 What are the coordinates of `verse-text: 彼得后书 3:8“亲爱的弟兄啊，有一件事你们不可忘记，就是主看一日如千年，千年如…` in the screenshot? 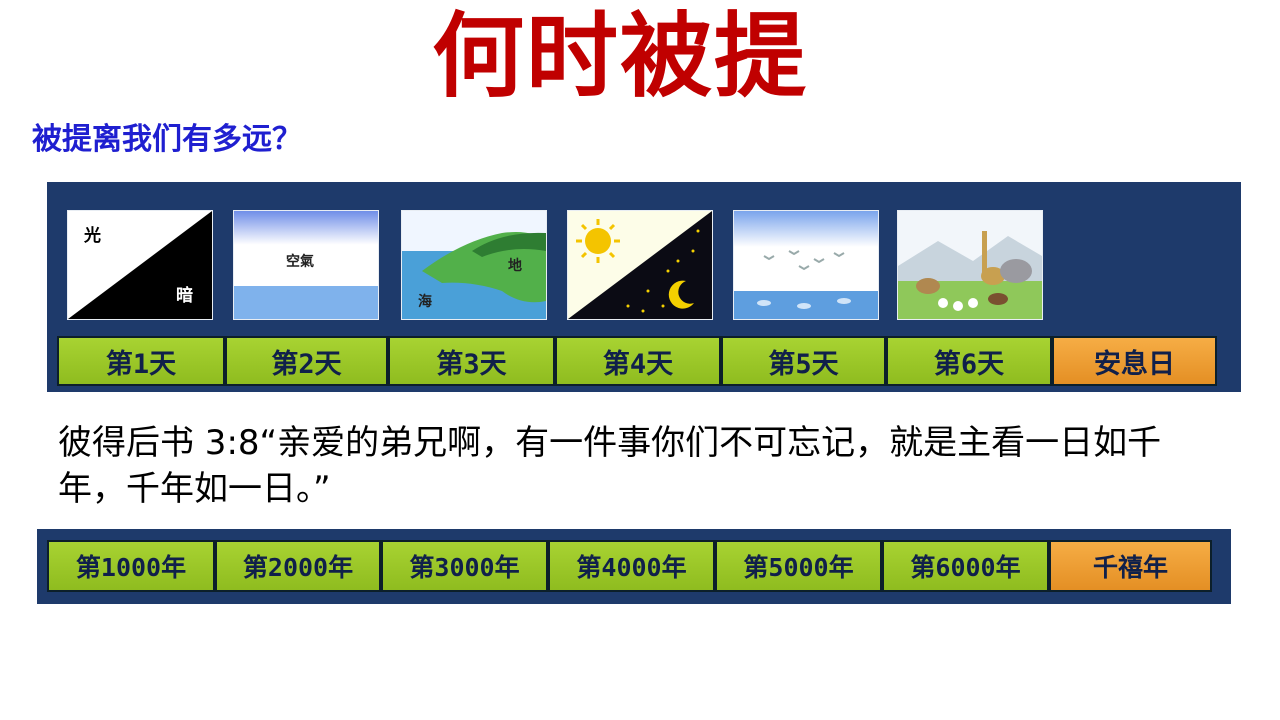 It's located at (610, 466).